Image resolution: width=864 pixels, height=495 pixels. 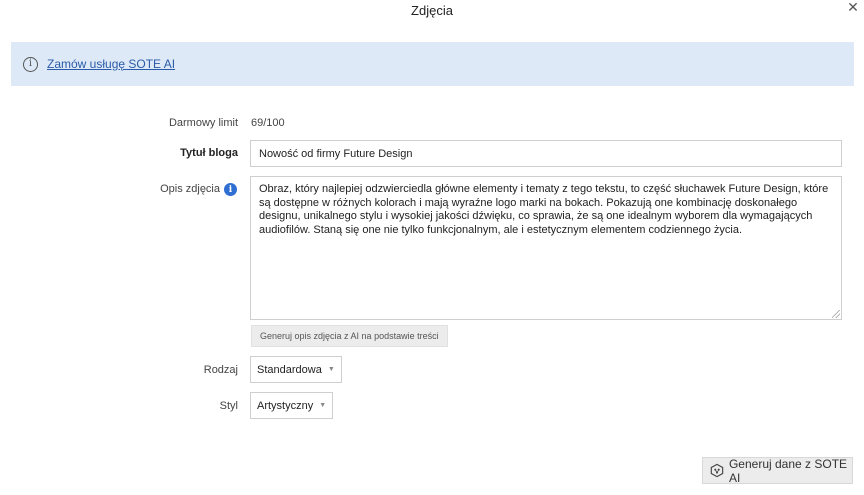 What do you see at coordinates (432, 10) in the screenshot?
I see `dialog-title: Zdjęcia` at bounding box center [432, 10].